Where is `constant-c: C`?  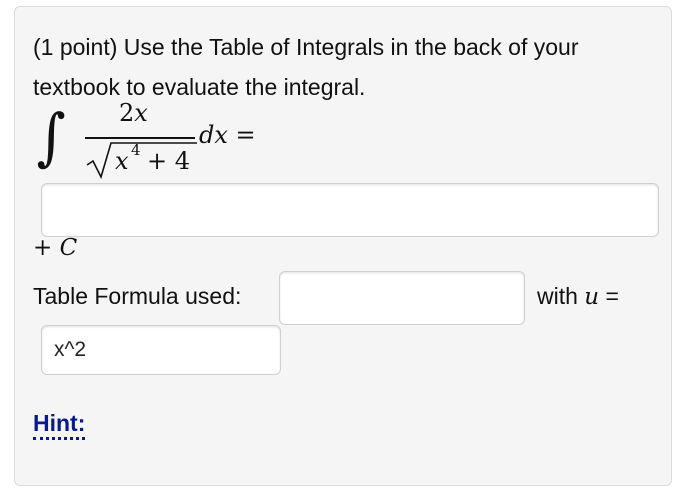 constant-c: C is located at coordinates (68, 248).